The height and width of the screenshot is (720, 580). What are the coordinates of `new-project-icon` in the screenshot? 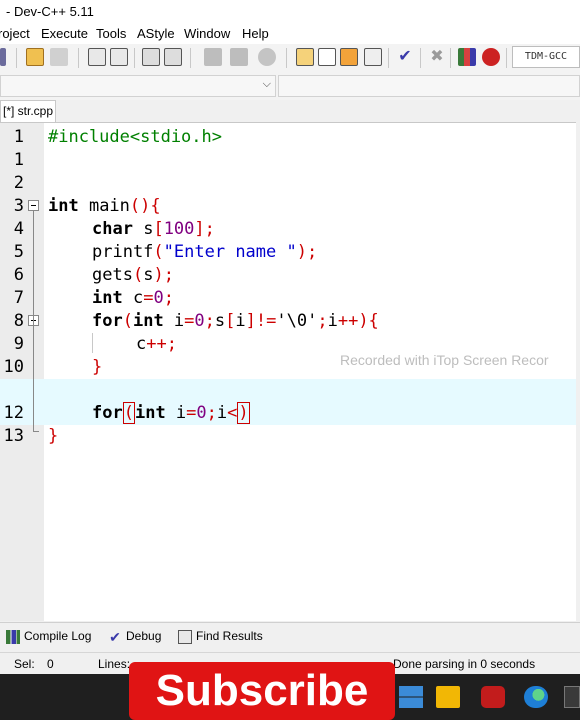 It's located at (305, 57).